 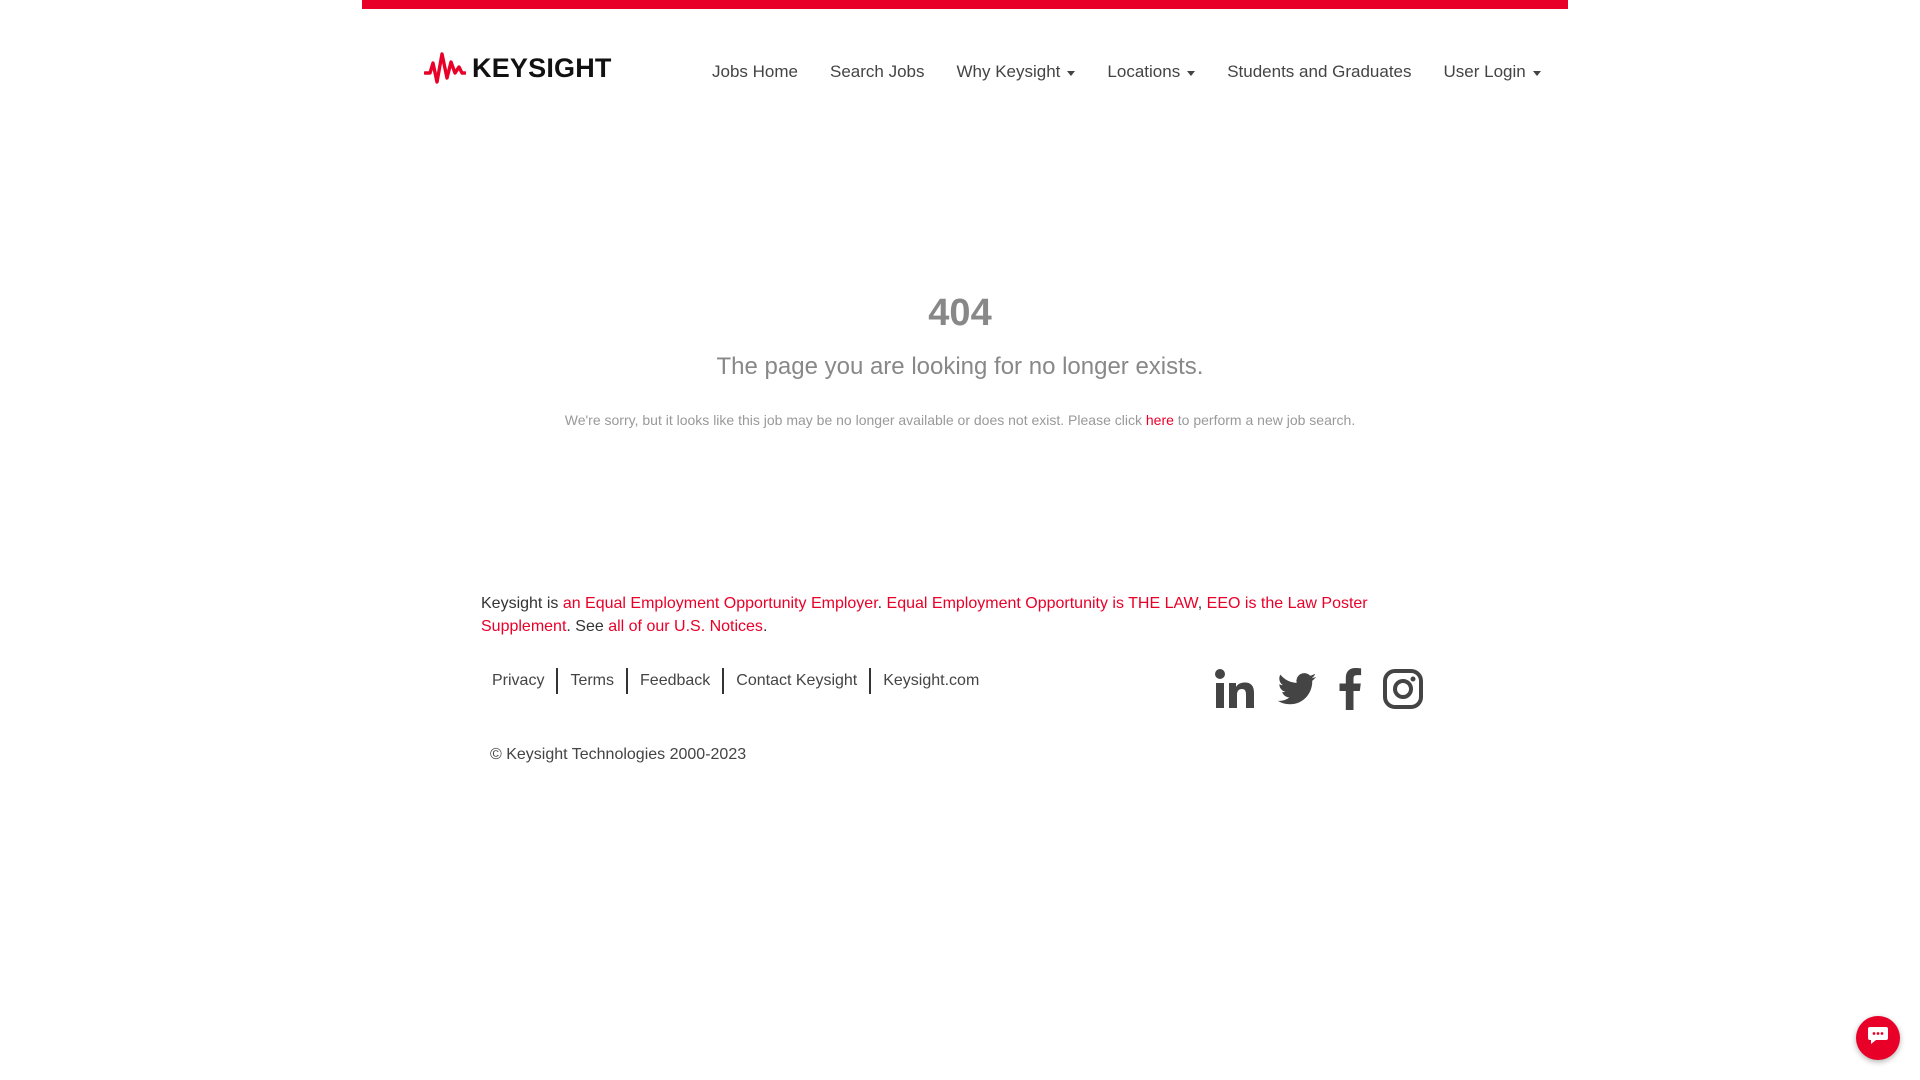 I want to click on logo-wordmark: KEYSIGHT, so click(x=542, y=67).